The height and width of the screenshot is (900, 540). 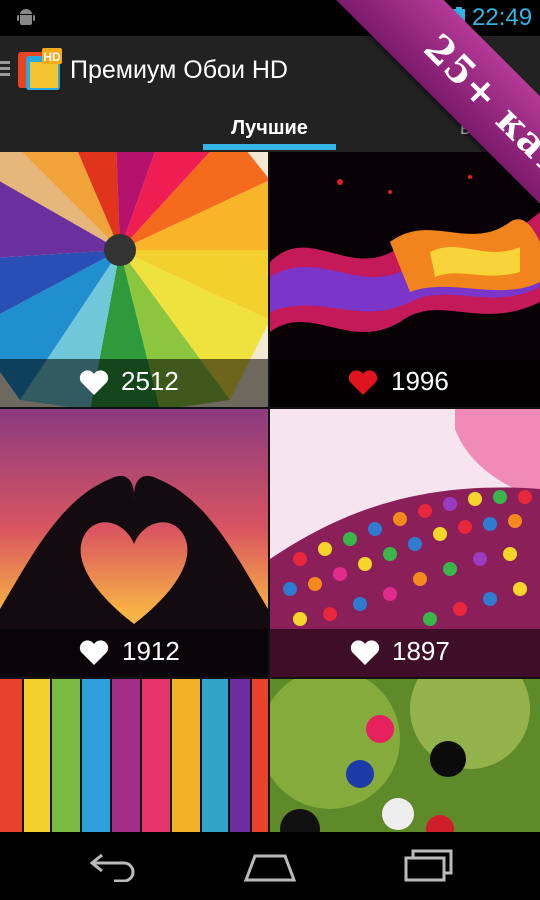 I want to click on app-icon: HD, so click(x=40, y=70).